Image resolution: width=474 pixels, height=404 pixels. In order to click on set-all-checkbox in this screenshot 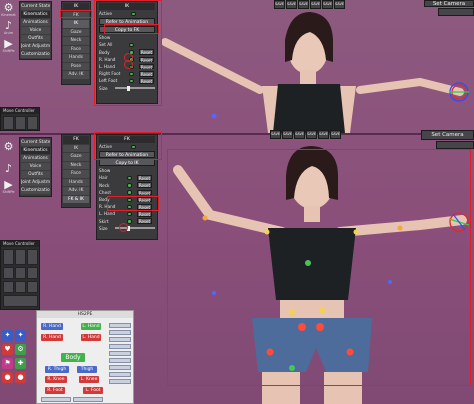, I will do `click(131, 45)`.